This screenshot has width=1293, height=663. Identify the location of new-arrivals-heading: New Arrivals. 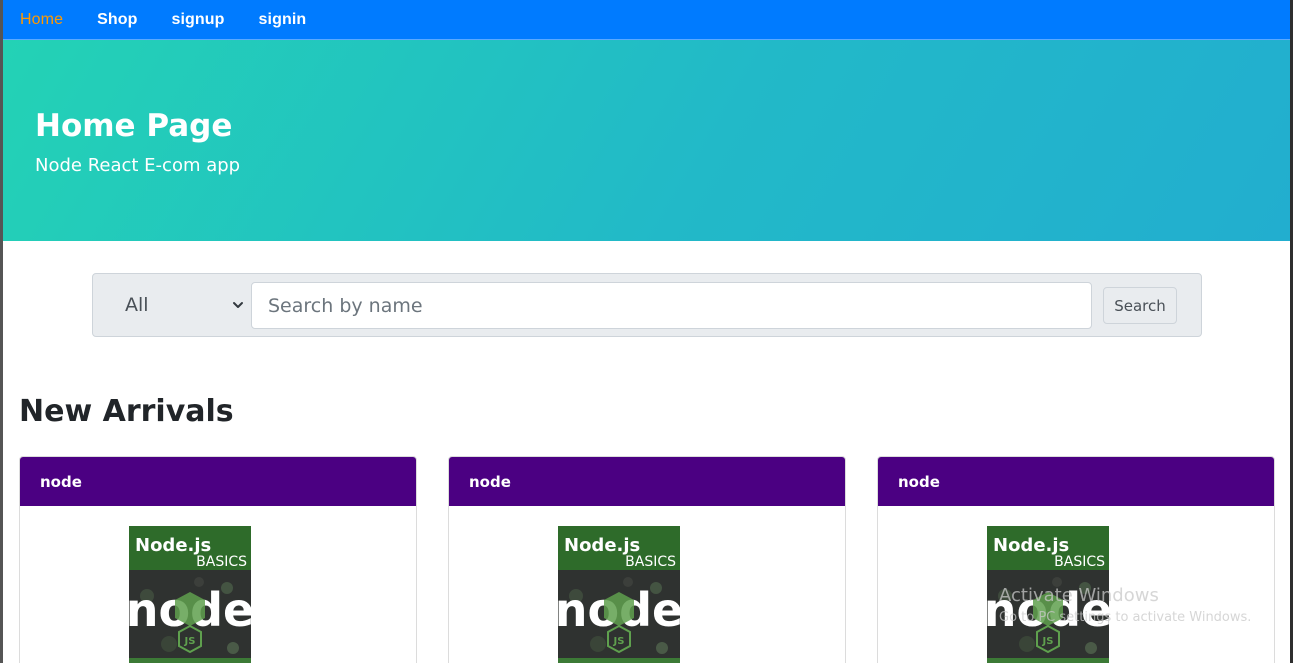
(126, 411).